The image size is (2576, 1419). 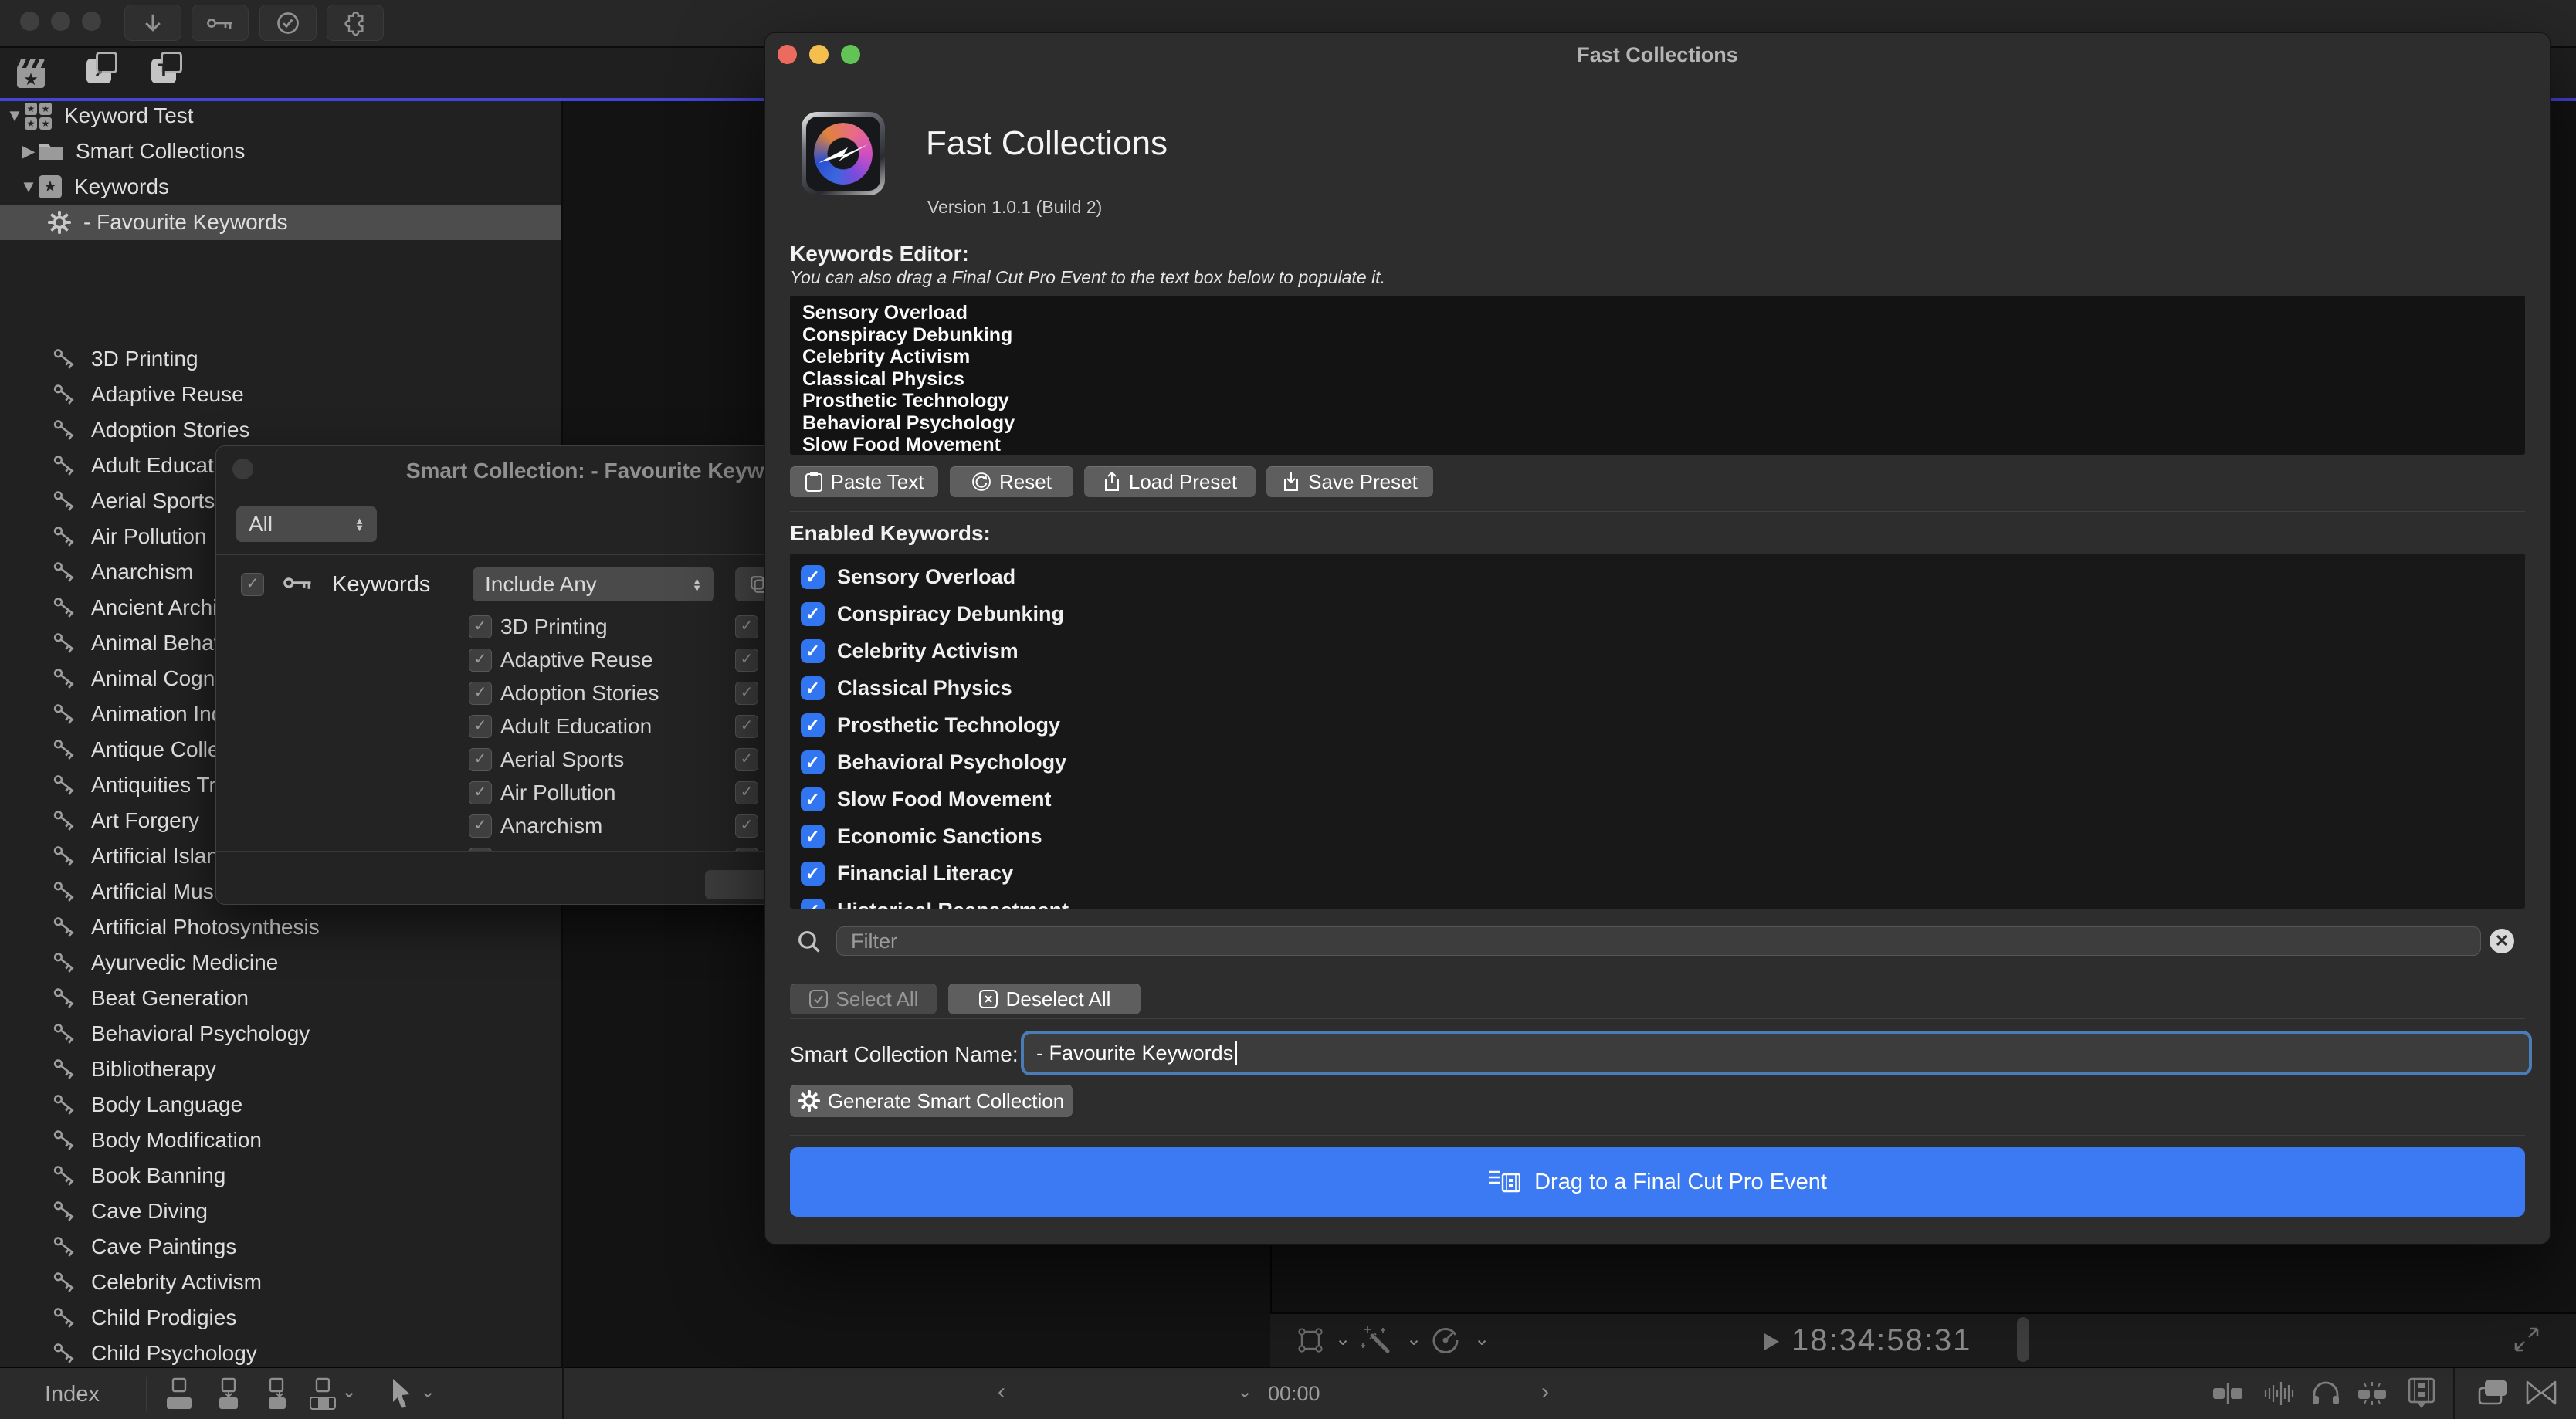 I want to click on media-library-tab: ★, so click(x=31, y=73).